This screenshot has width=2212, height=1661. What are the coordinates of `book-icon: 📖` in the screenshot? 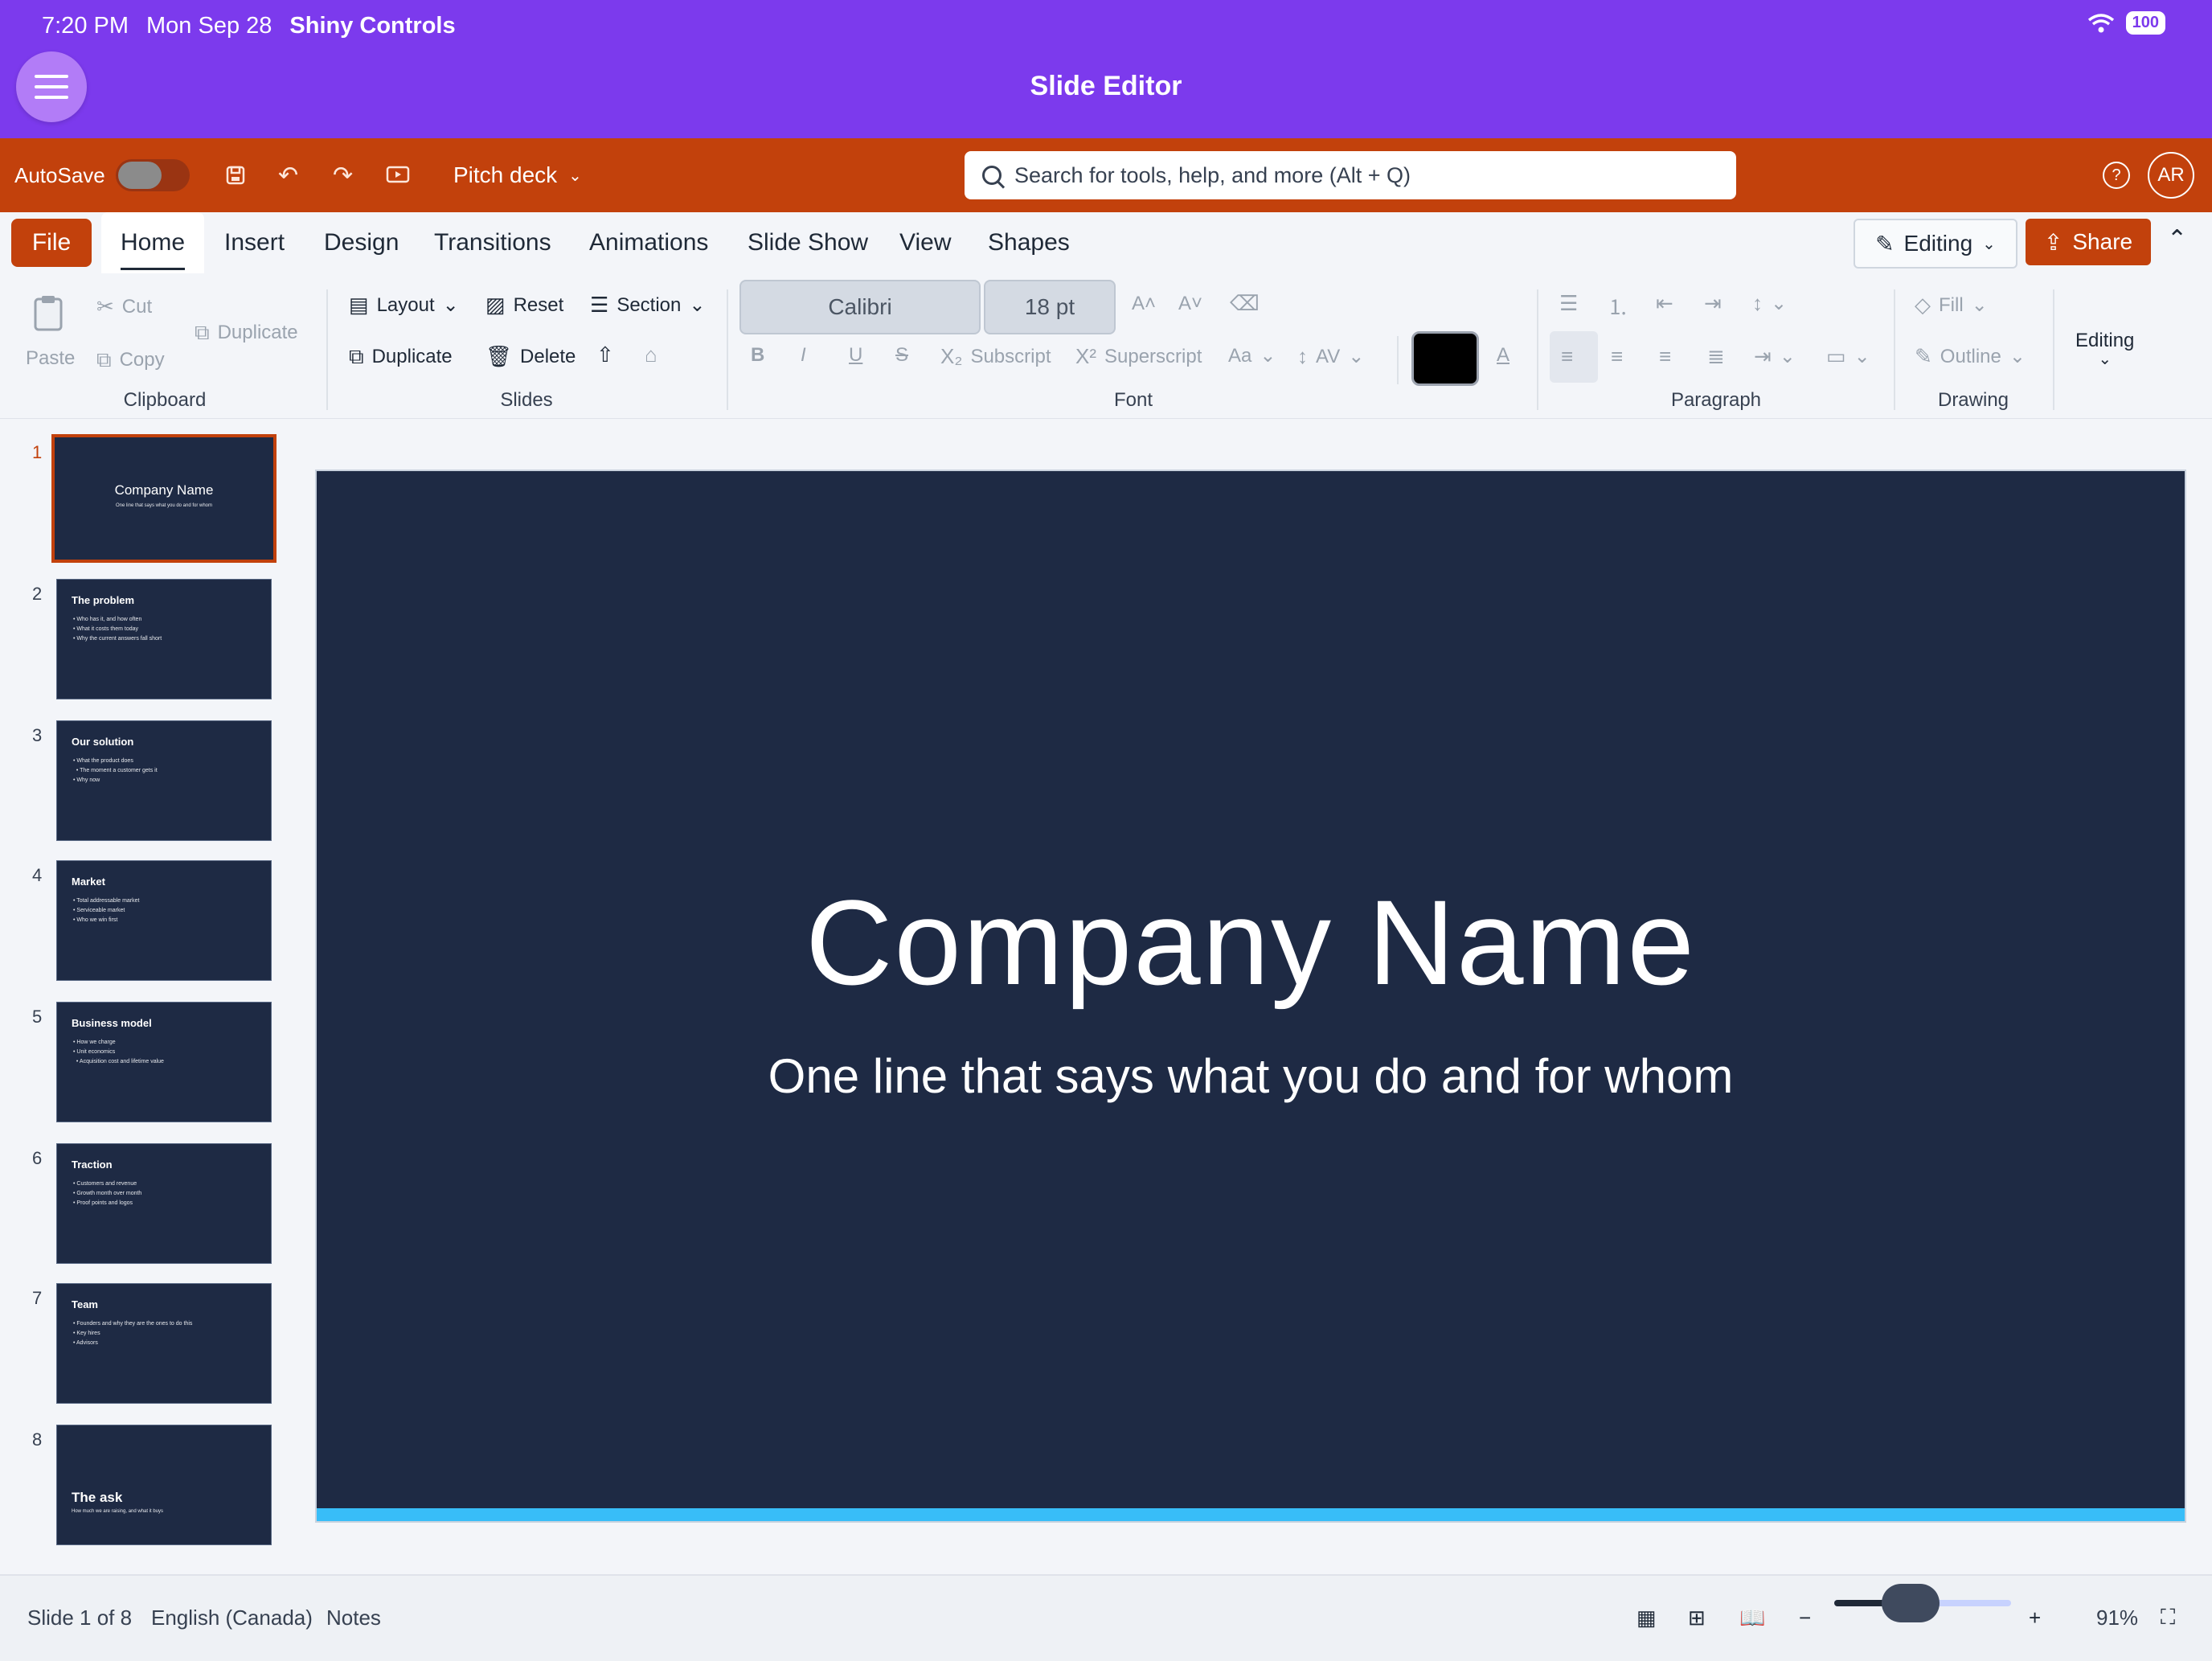 It's located at (1752, 1617).